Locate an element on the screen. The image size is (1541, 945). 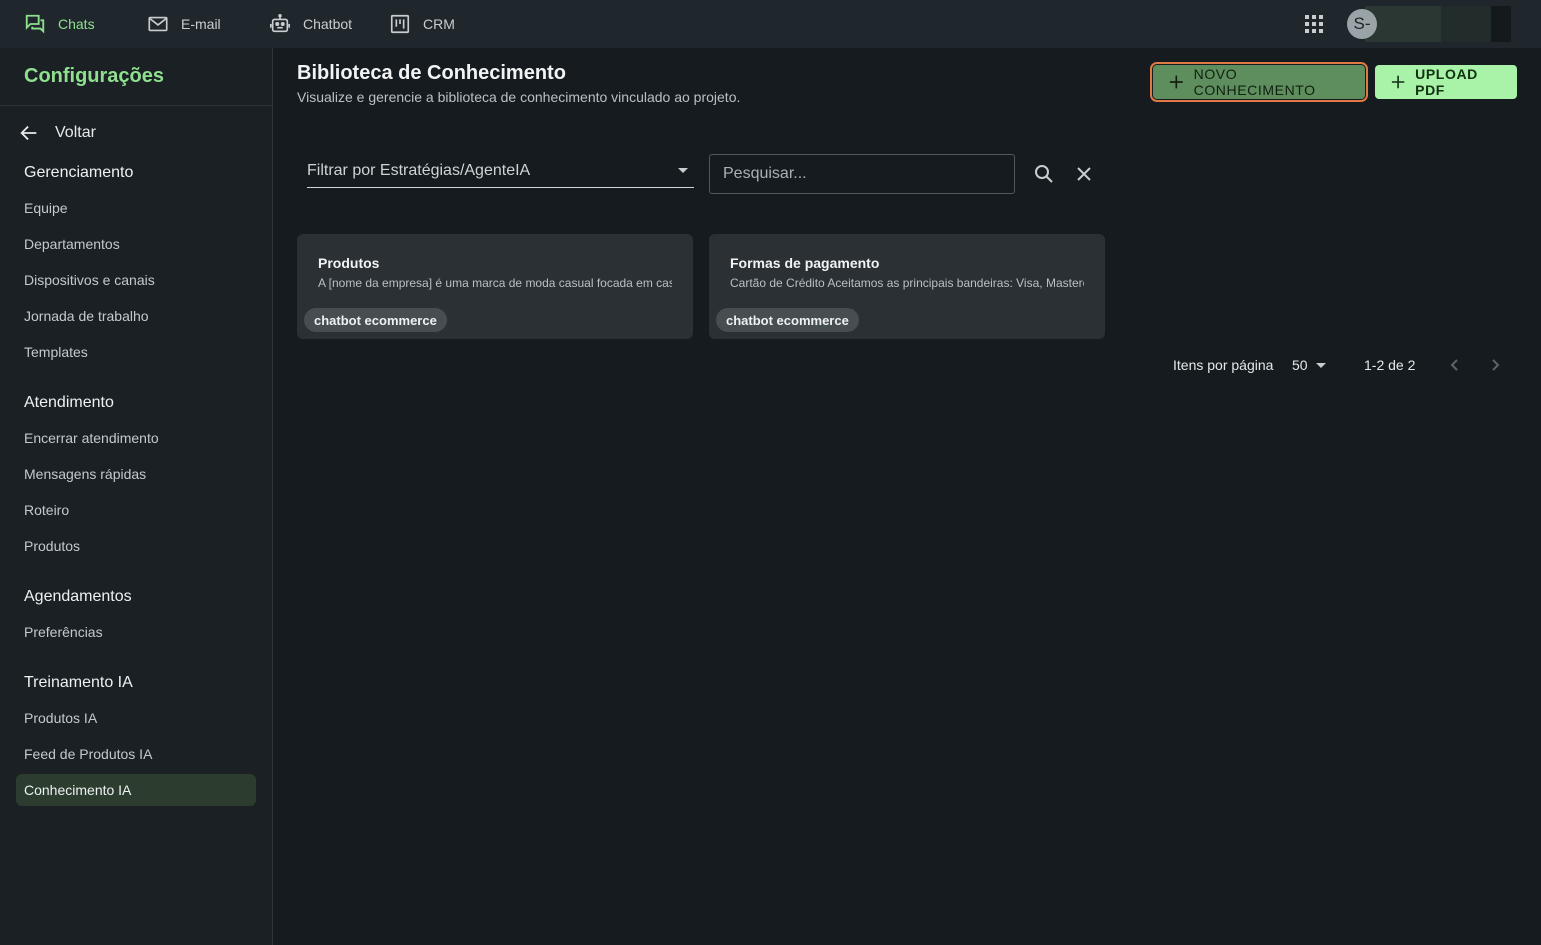
sidebar-item-roteiro: Roteiro is located at coordinates (136, 510).